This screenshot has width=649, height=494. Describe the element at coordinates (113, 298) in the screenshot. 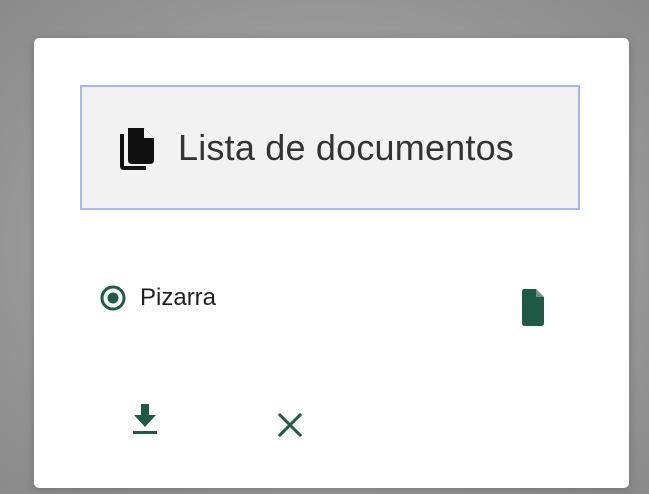

I see `radio-checked-icon` at that location.